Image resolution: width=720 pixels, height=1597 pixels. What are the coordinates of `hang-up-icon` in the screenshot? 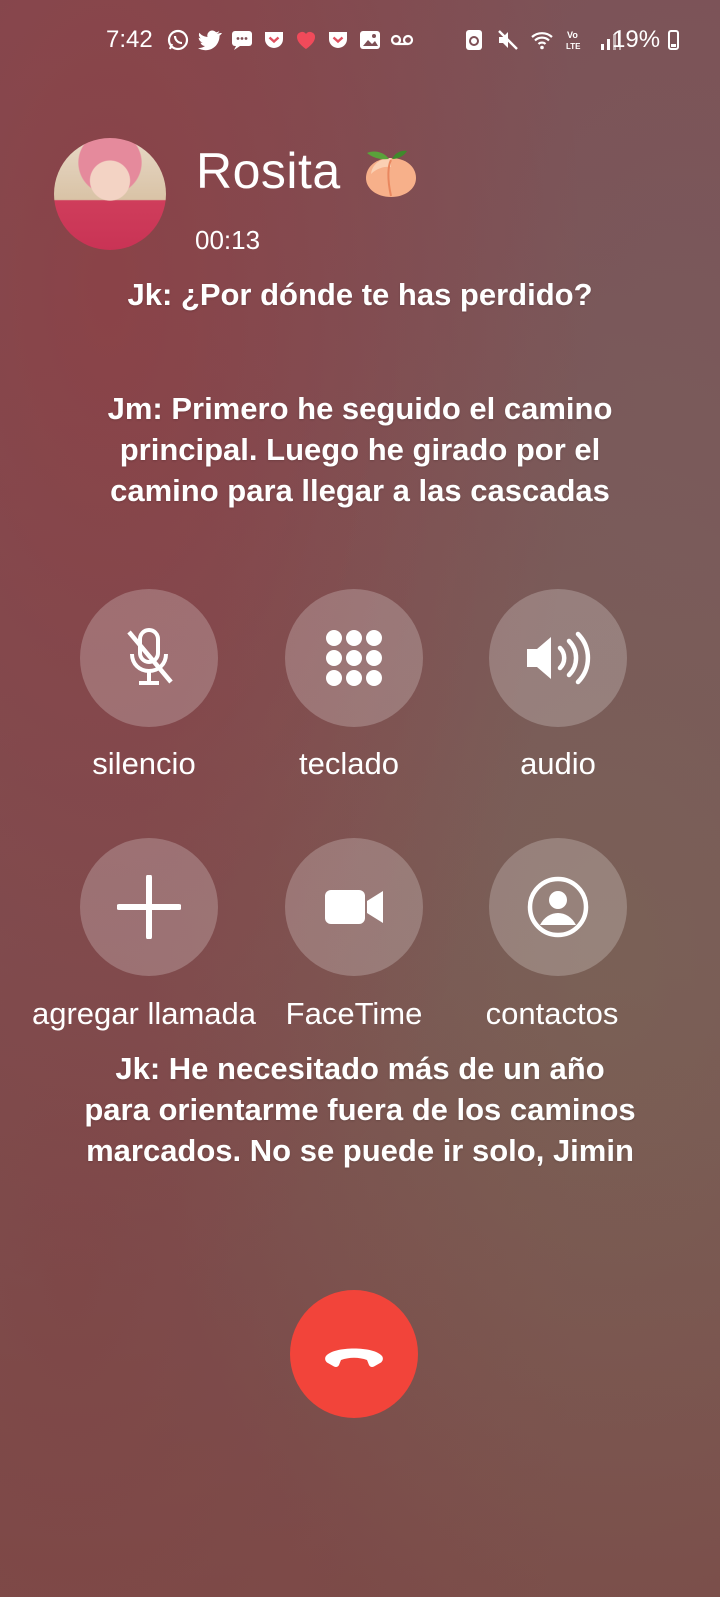 It's located at (354, 1357).